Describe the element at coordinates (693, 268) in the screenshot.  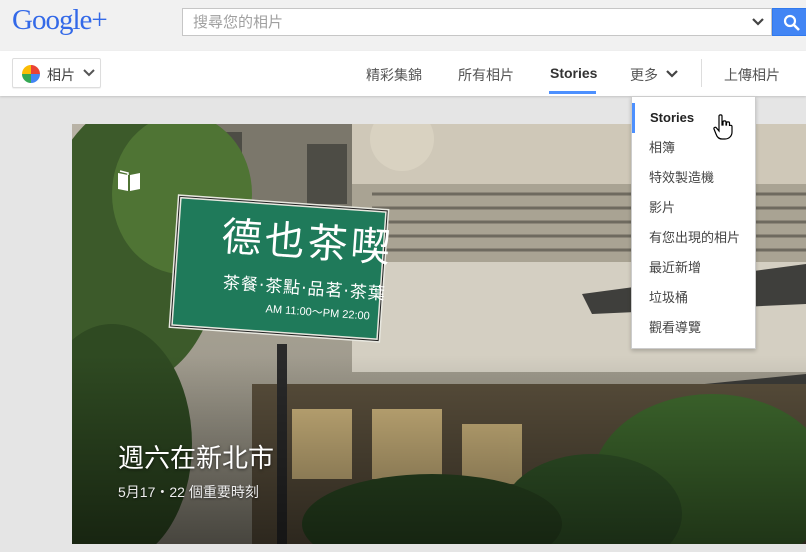
I see `menu-item-recently-added: 最近新增` at that location.